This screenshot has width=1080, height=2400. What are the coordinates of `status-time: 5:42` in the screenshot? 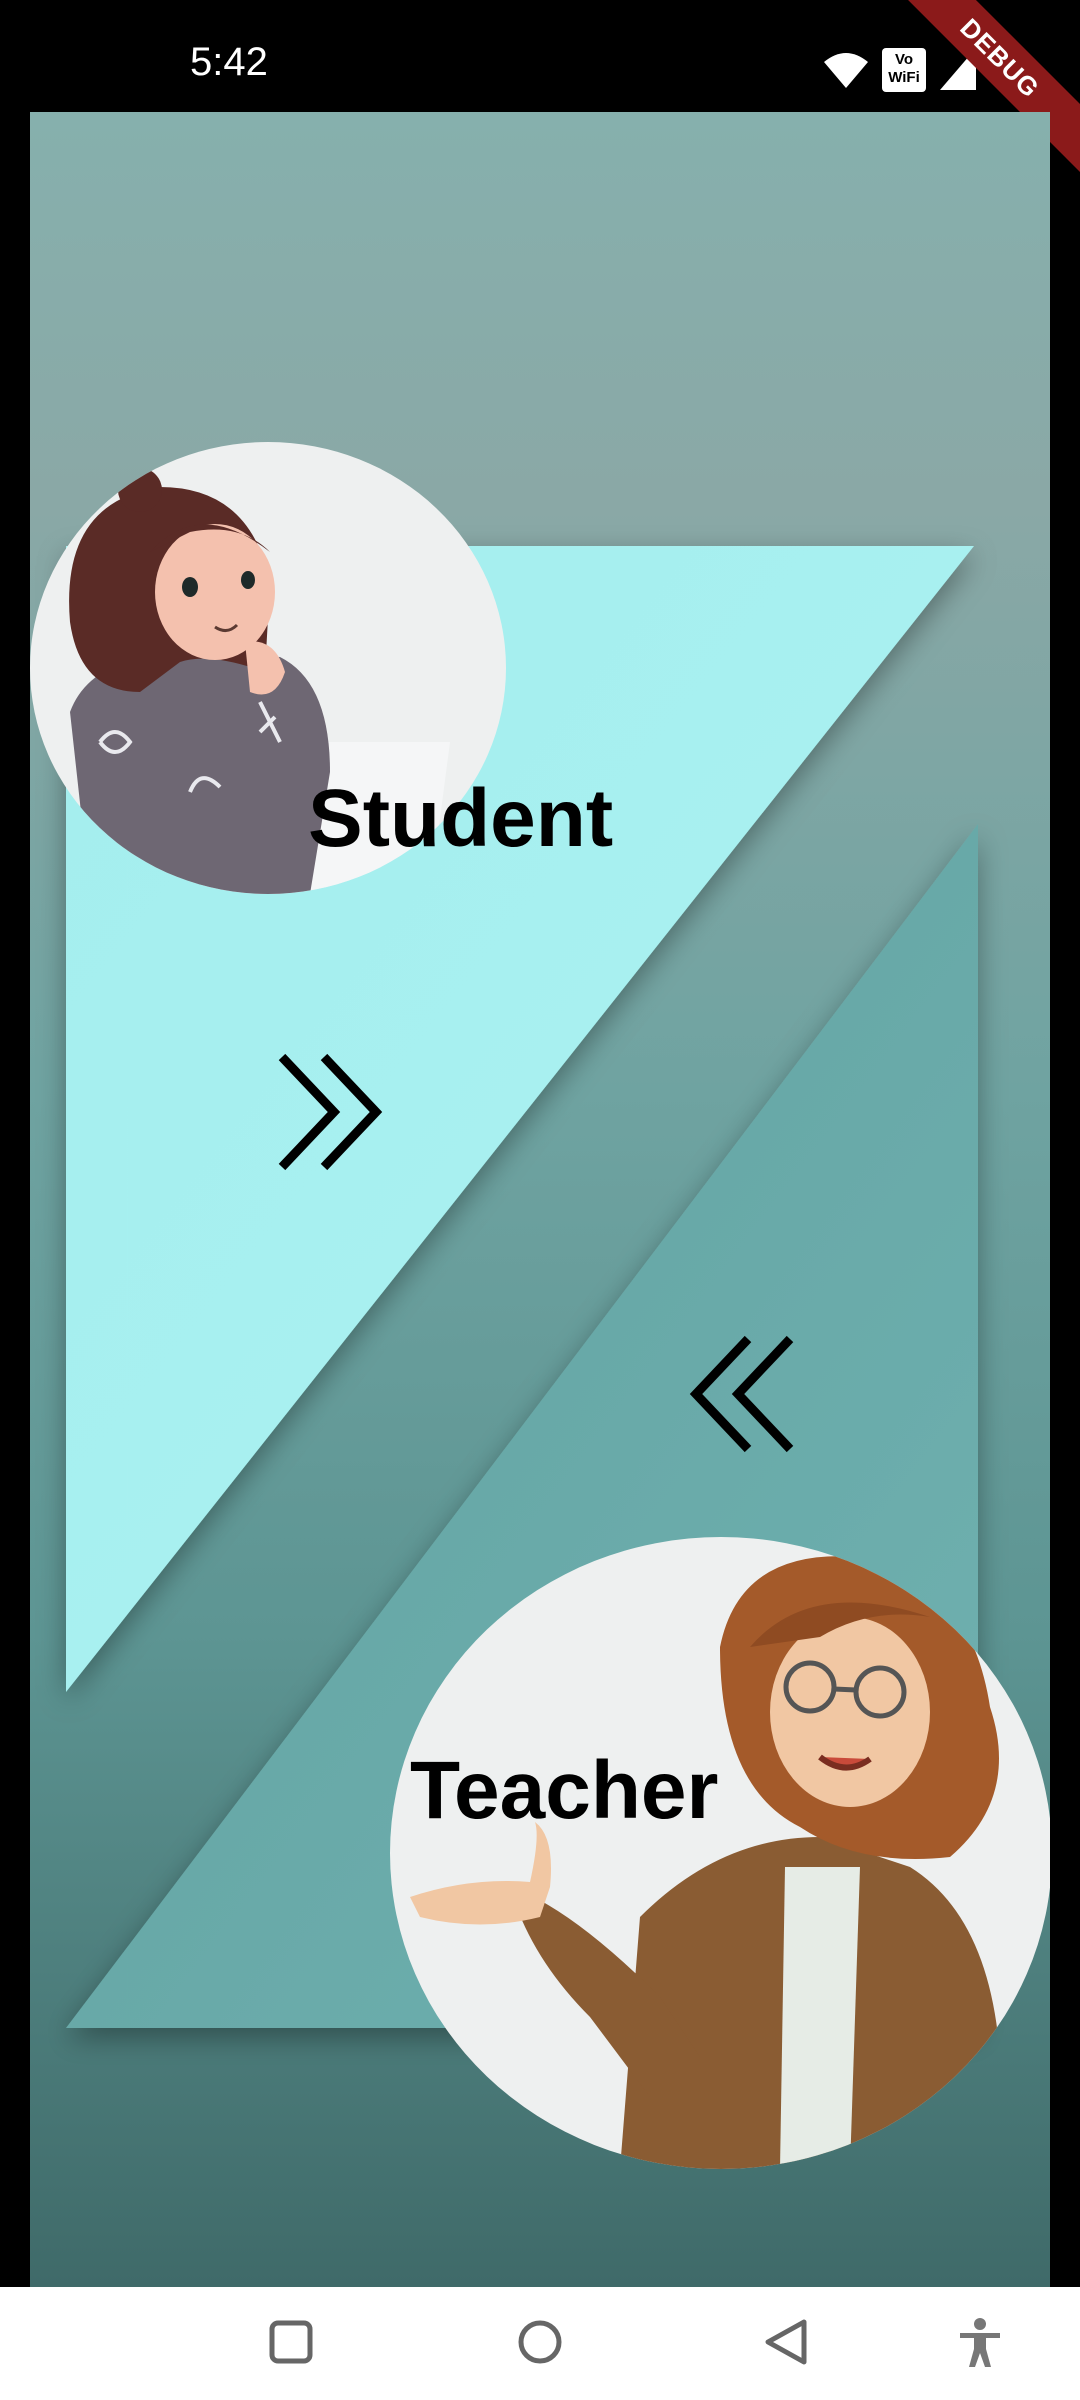 It's located at (229, 62).